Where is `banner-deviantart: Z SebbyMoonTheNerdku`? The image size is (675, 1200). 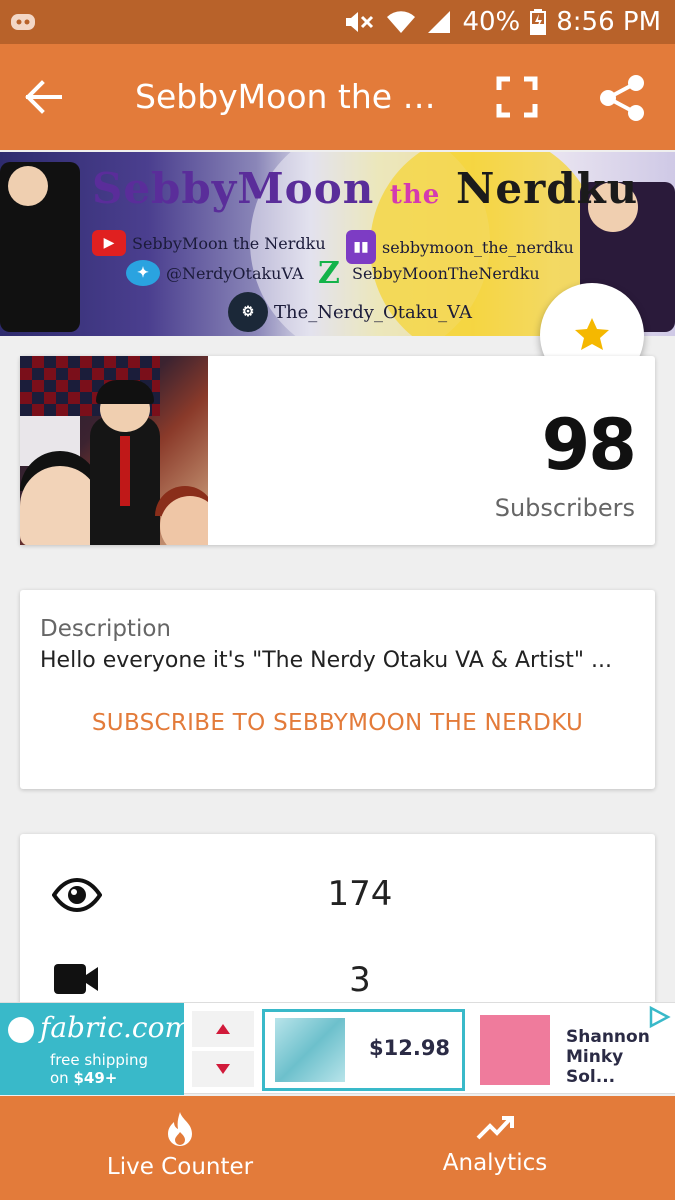 banner-deviantart: Z SebbyMoonTheNerdku is located at coordinates (426, 273).